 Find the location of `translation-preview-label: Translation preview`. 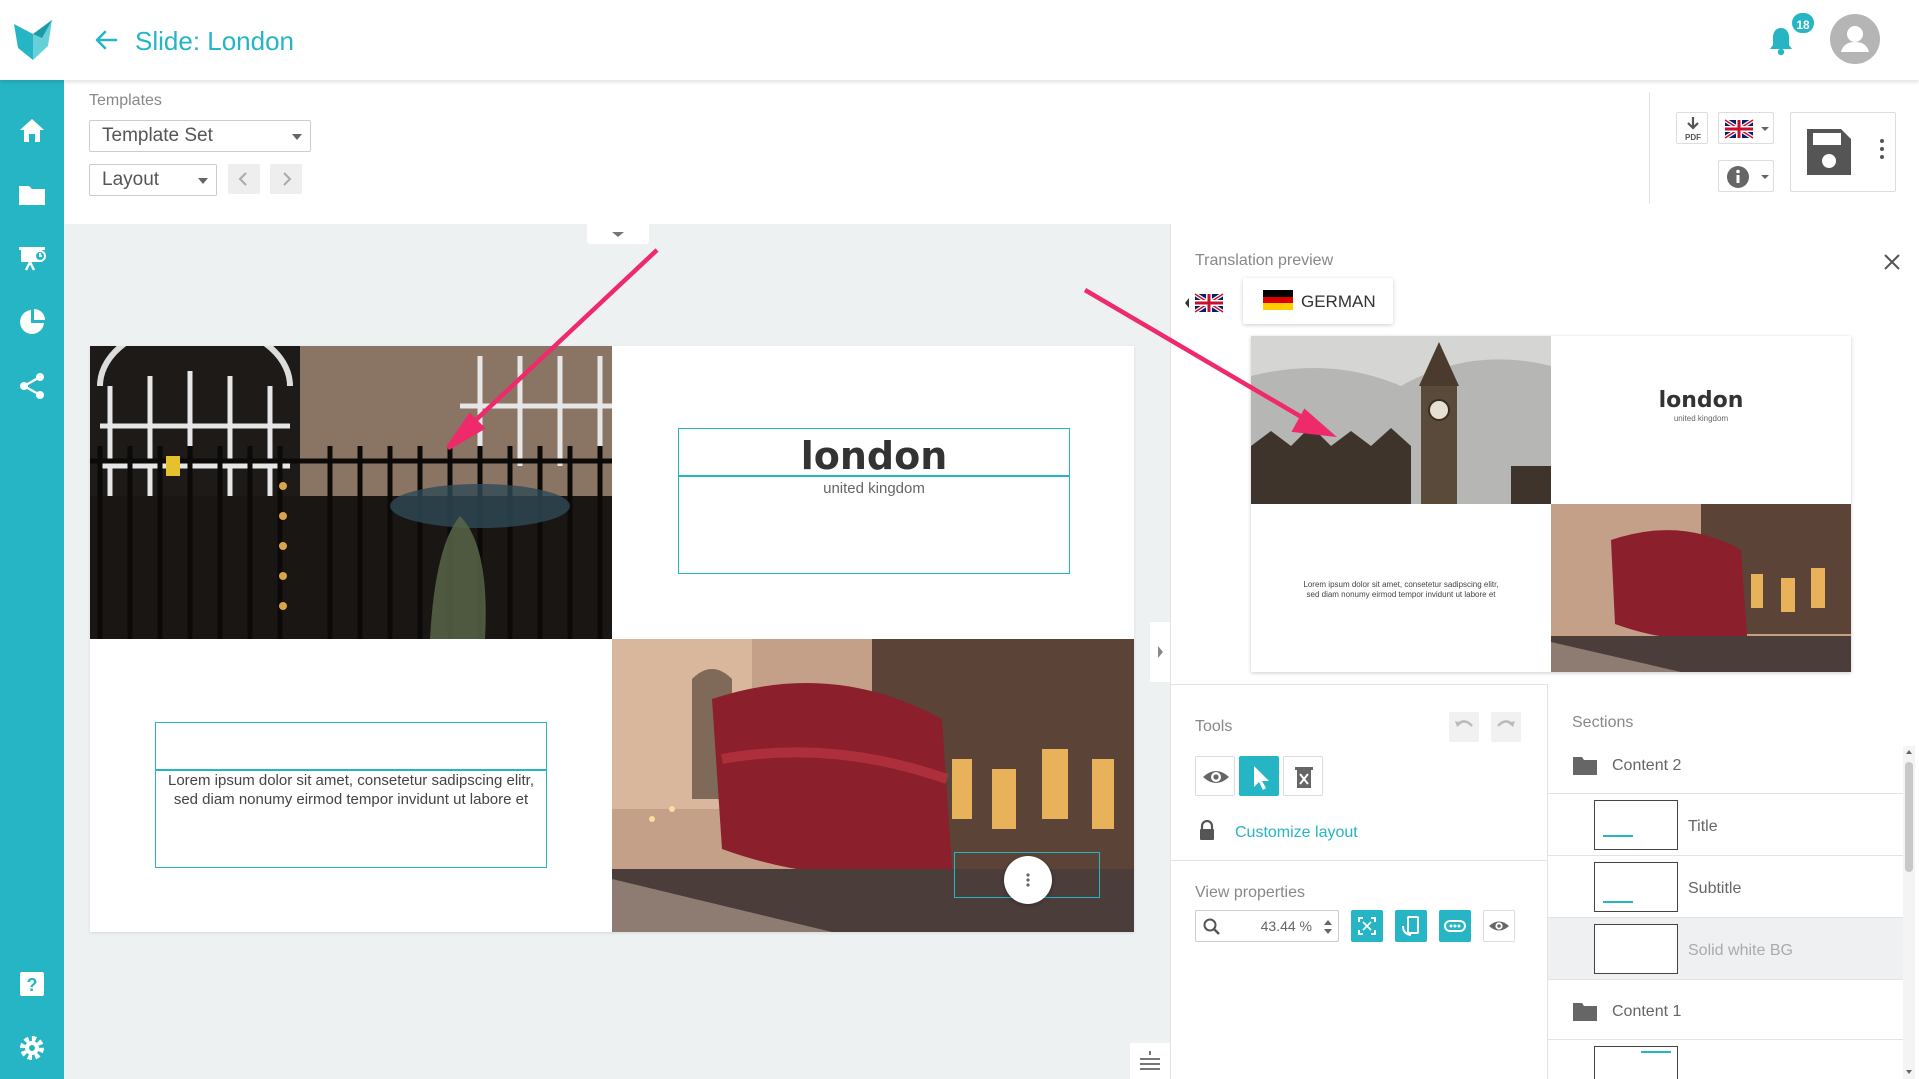

translation-preview-label: Translation preview is located at coordinates (1264, 260).